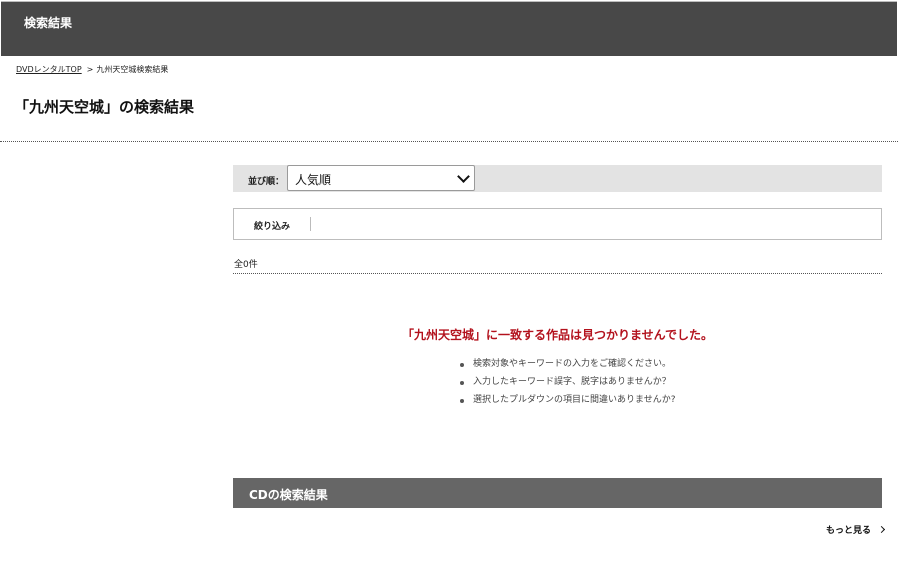 This screenshot has height=561, width=898. What do you see at coordinates (567, 367) in the screenshot?
I see `hint-item: 検索対象やキーワードの入力をご確認ください。` at bounding box center [567, 367].